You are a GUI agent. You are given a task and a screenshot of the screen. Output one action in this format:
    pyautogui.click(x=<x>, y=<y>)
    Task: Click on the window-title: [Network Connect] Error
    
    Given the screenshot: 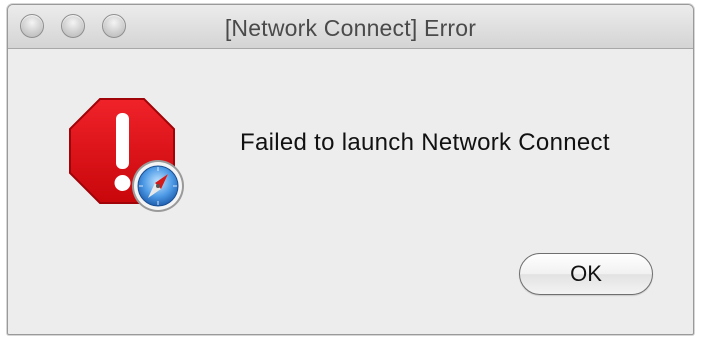 What is the action you would take?
    pyautogui.click(x=350, y=28)
    